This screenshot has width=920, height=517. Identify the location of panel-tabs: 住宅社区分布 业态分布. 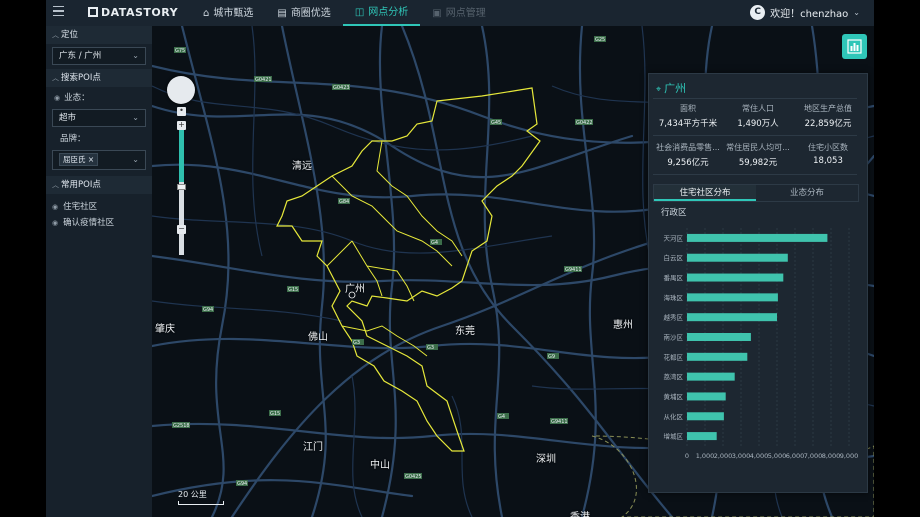
(756, 193).